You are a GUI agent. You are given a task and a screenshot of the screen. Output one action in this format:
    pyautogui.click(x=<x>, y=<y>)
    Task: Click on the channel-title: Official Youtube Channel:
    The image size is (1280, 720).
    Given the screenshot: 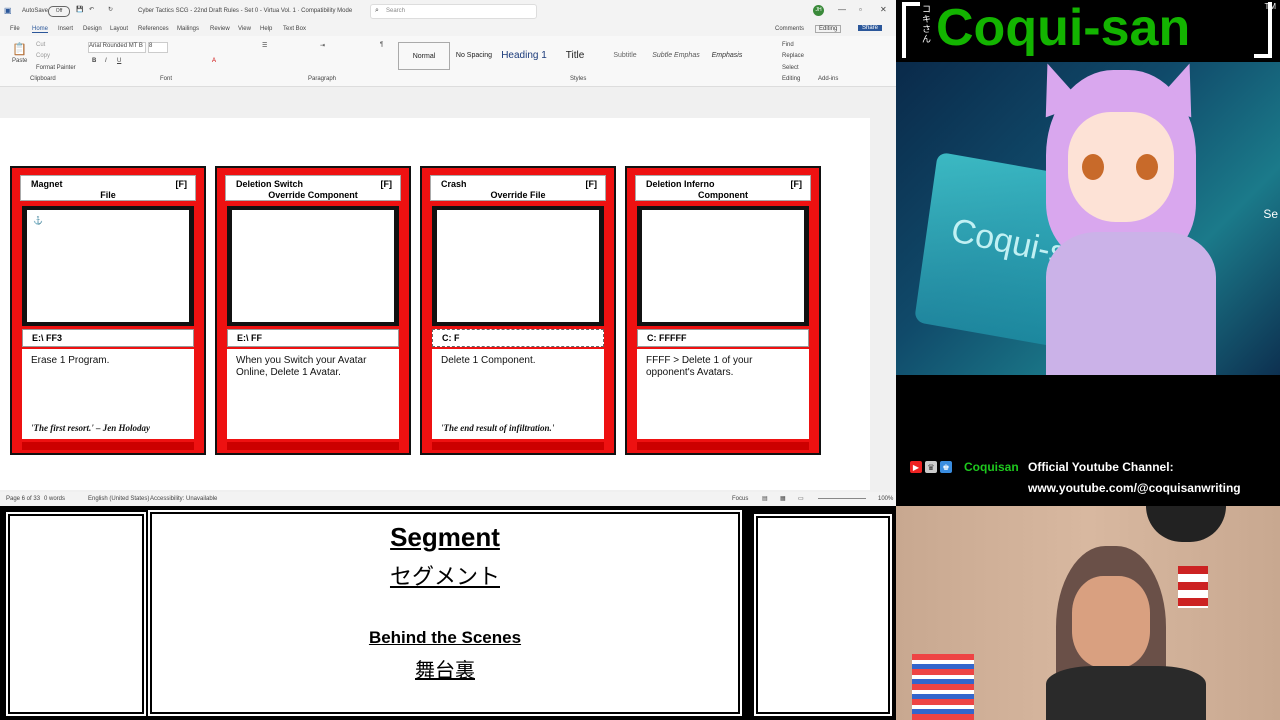 What is the action you would take?
    pyautogui.click(x=1101, y=467)
    